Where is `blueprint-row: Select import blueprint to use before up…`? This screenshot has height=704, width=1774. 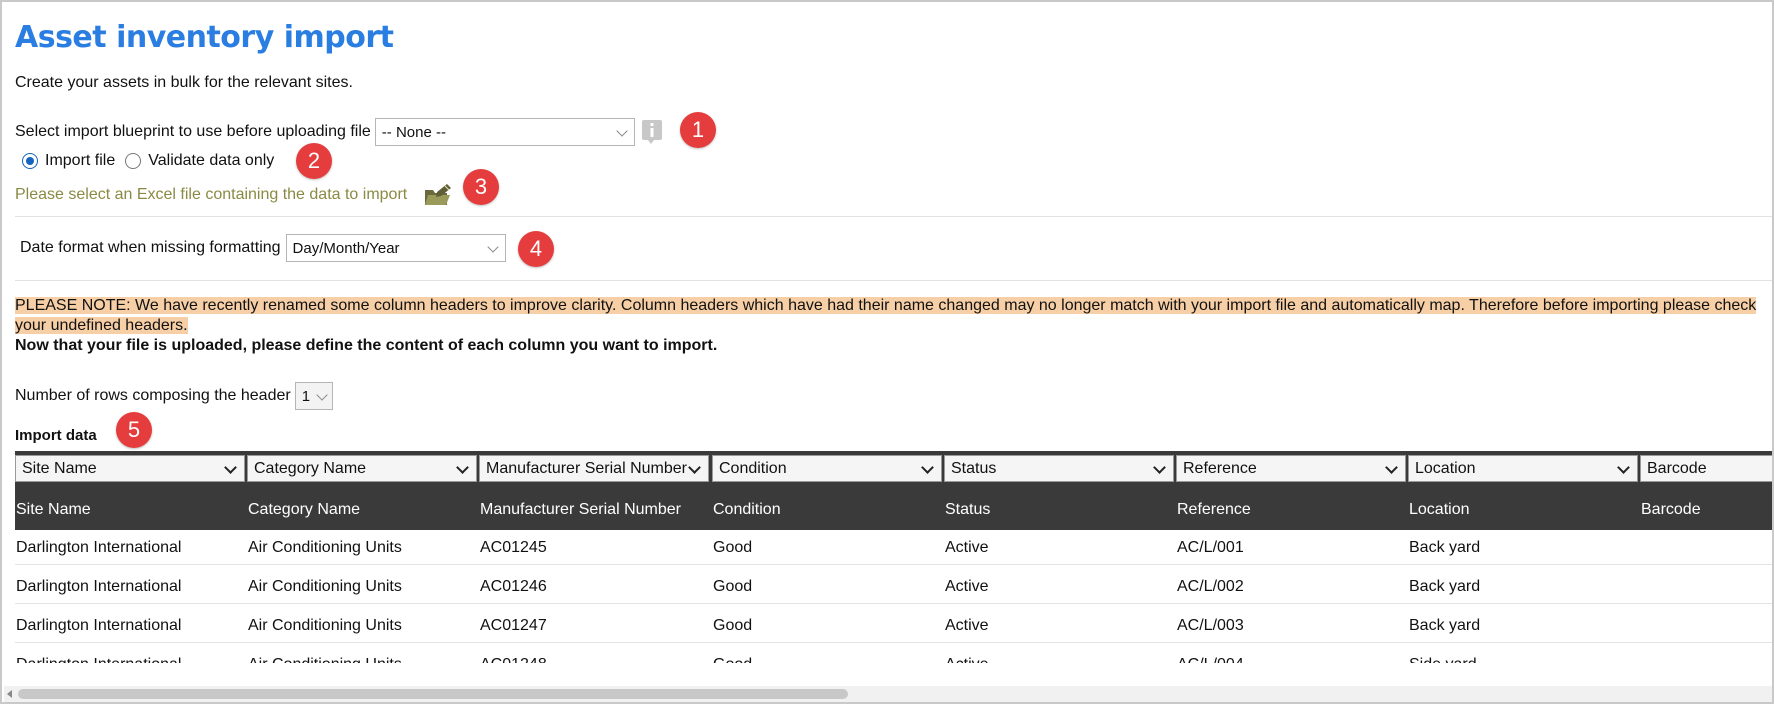
blueprint-row: Select import blueprint to use before up… is located at coordinates (339, 132).